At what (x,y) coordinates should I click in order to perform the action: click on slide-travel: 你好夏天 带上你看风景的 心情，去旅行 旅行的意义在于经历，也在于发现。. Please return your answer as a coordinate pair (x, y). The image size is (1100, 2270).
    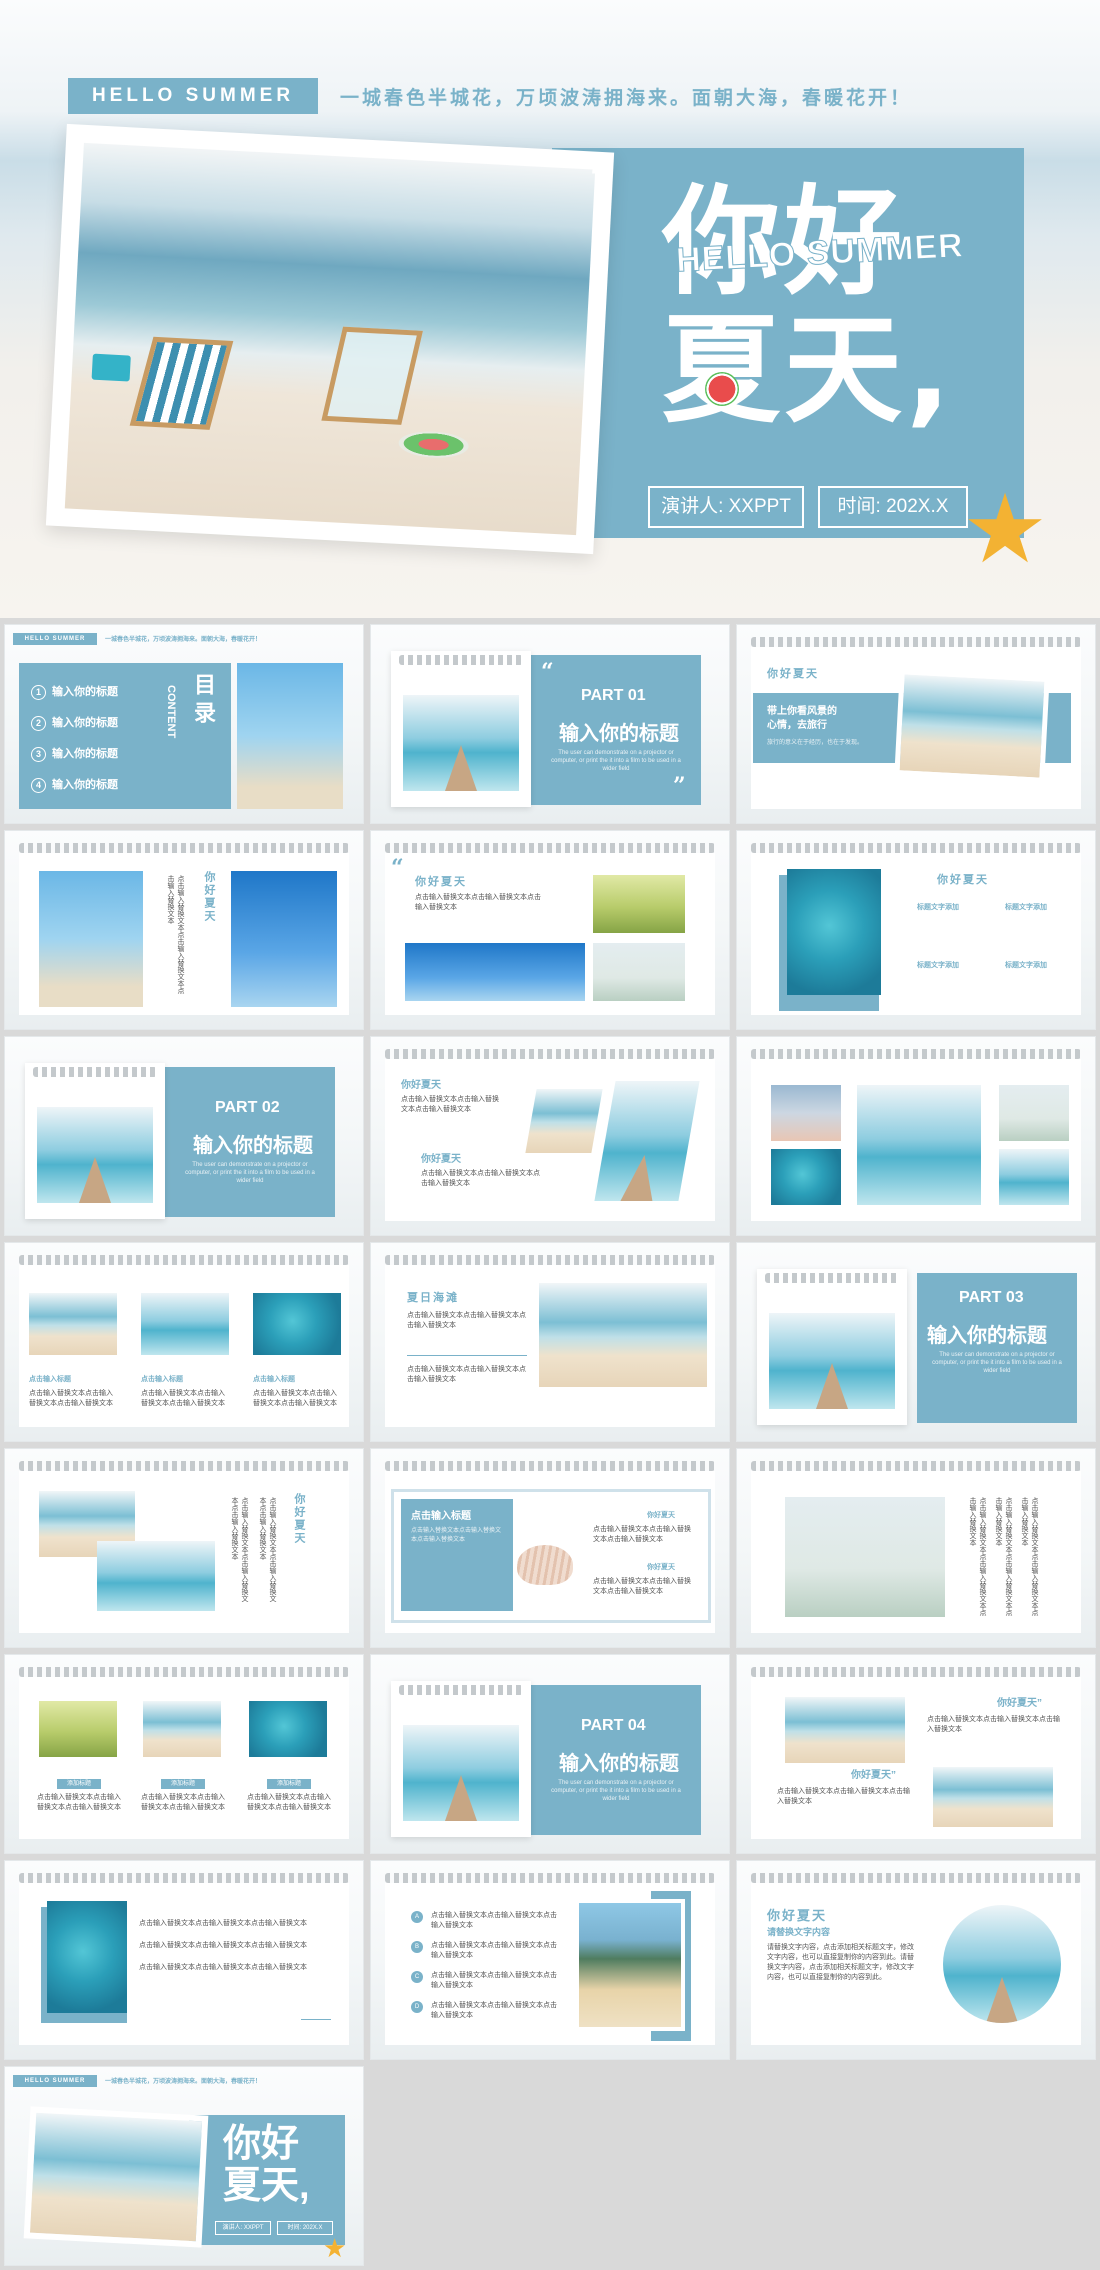
    Looking at the image, I should click on (916, 724).